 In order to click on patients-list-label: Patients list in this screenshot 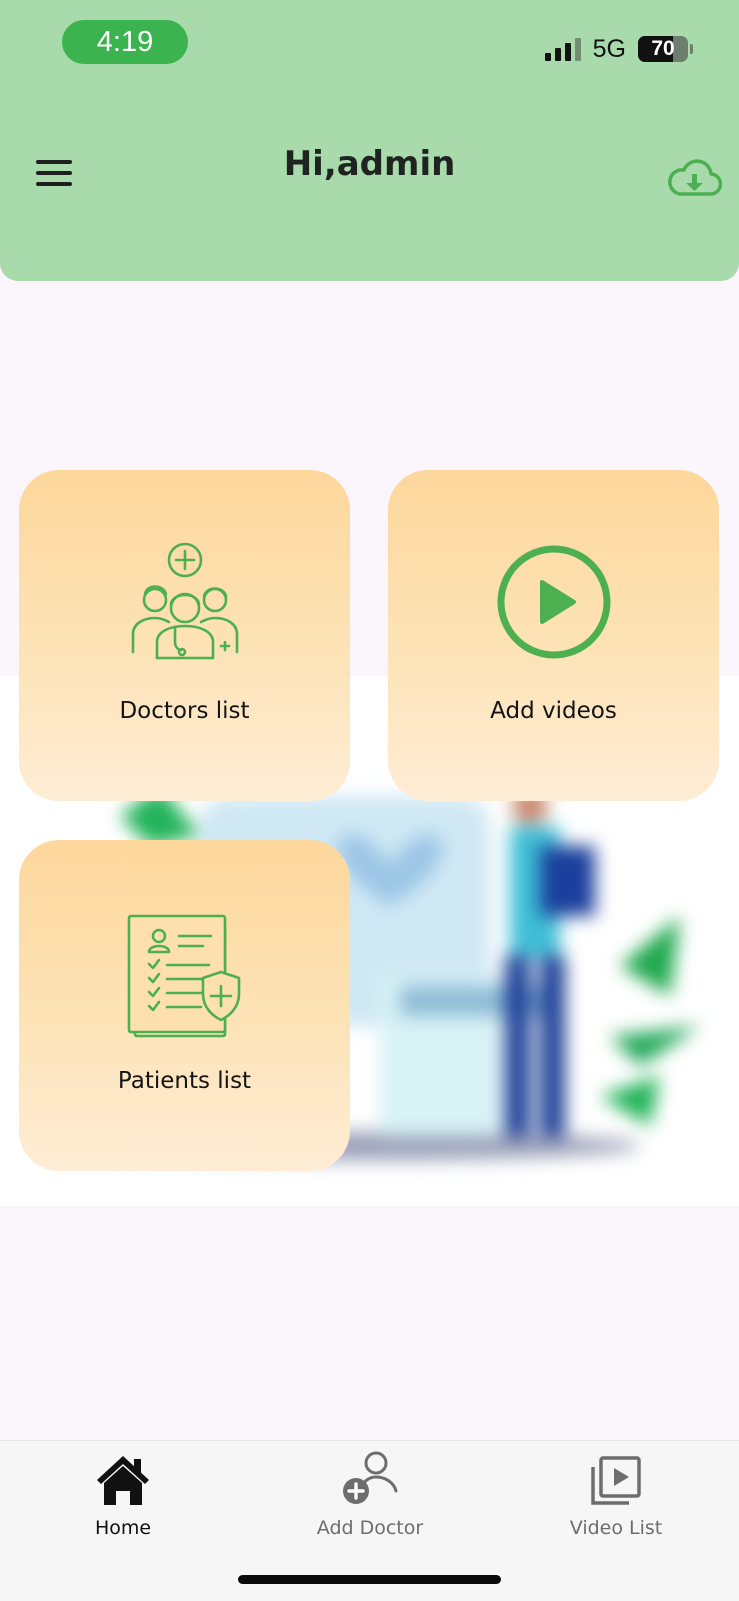, I will do `click(184, 1081)`.